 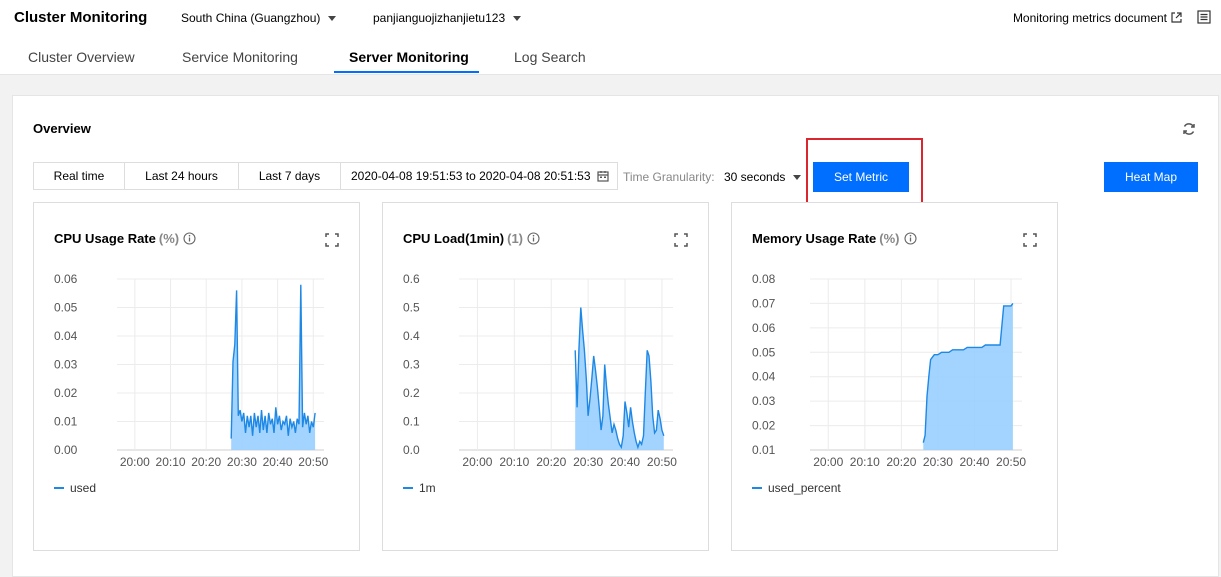 I want to click on chart-legend: used_percent, so click(x=796, y=488).